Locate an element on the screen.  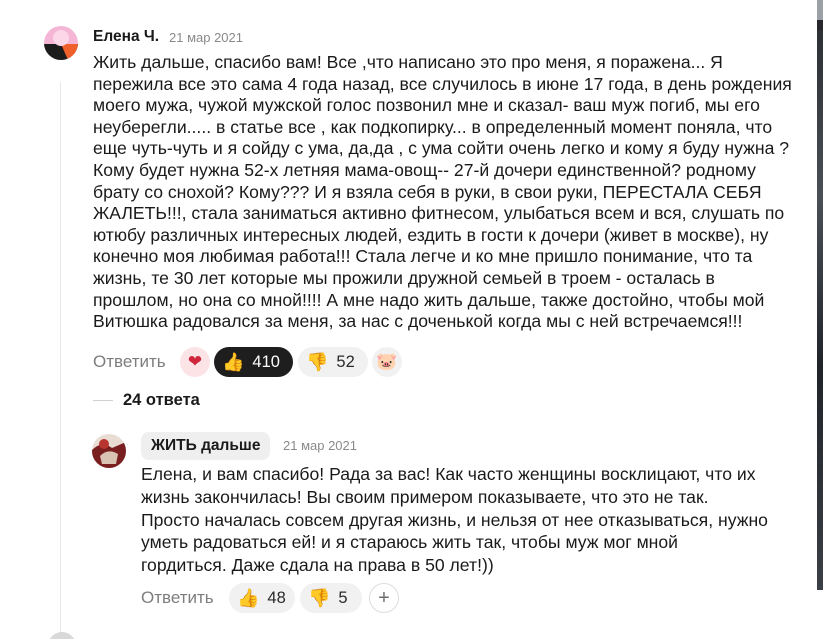
heart-face-icon: ❤ is located at coordinates (195, 361).